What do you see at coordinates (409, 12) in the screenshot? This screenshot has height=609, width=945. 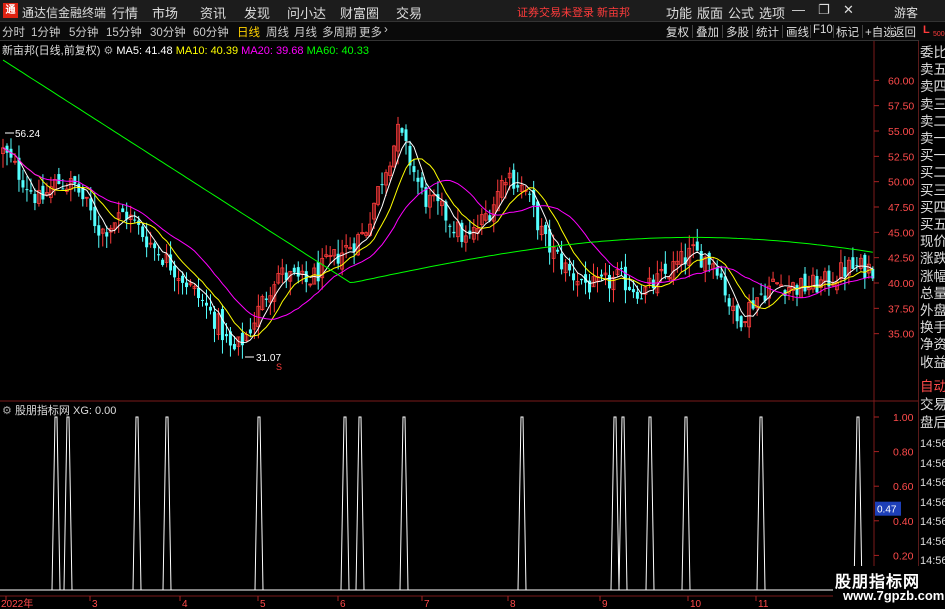 I see `menu-item-trade: 交易` at bounding box center [409, 12].